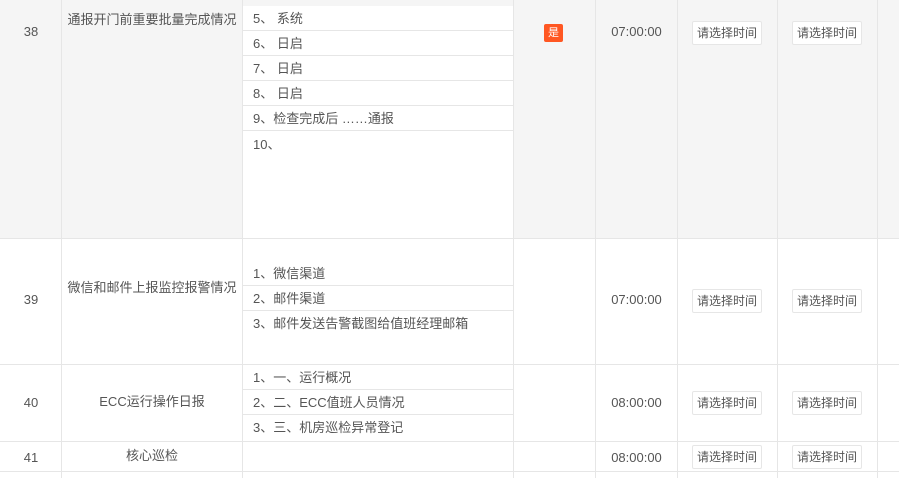 The height and width of the screenshot is (478, 899). What do you see at coordinates (267, 144) in the screenshot?
I see `list-item: 10、` at bounding box center [267, 144].